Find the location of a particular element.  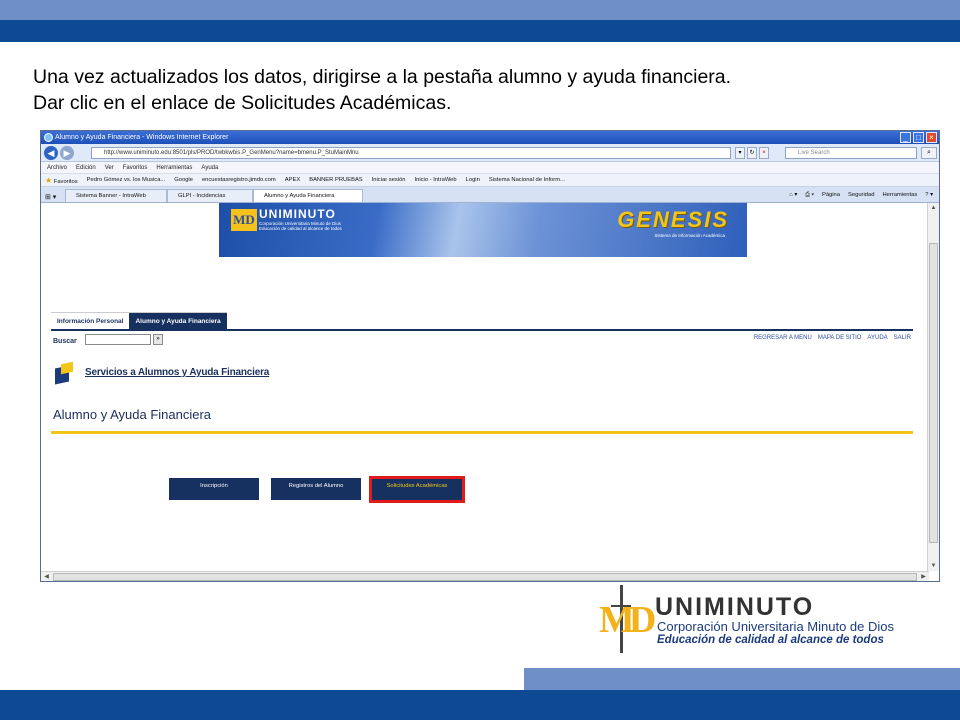

menu-item-ayuda: Ayuda is located at coordinates (209, 167).